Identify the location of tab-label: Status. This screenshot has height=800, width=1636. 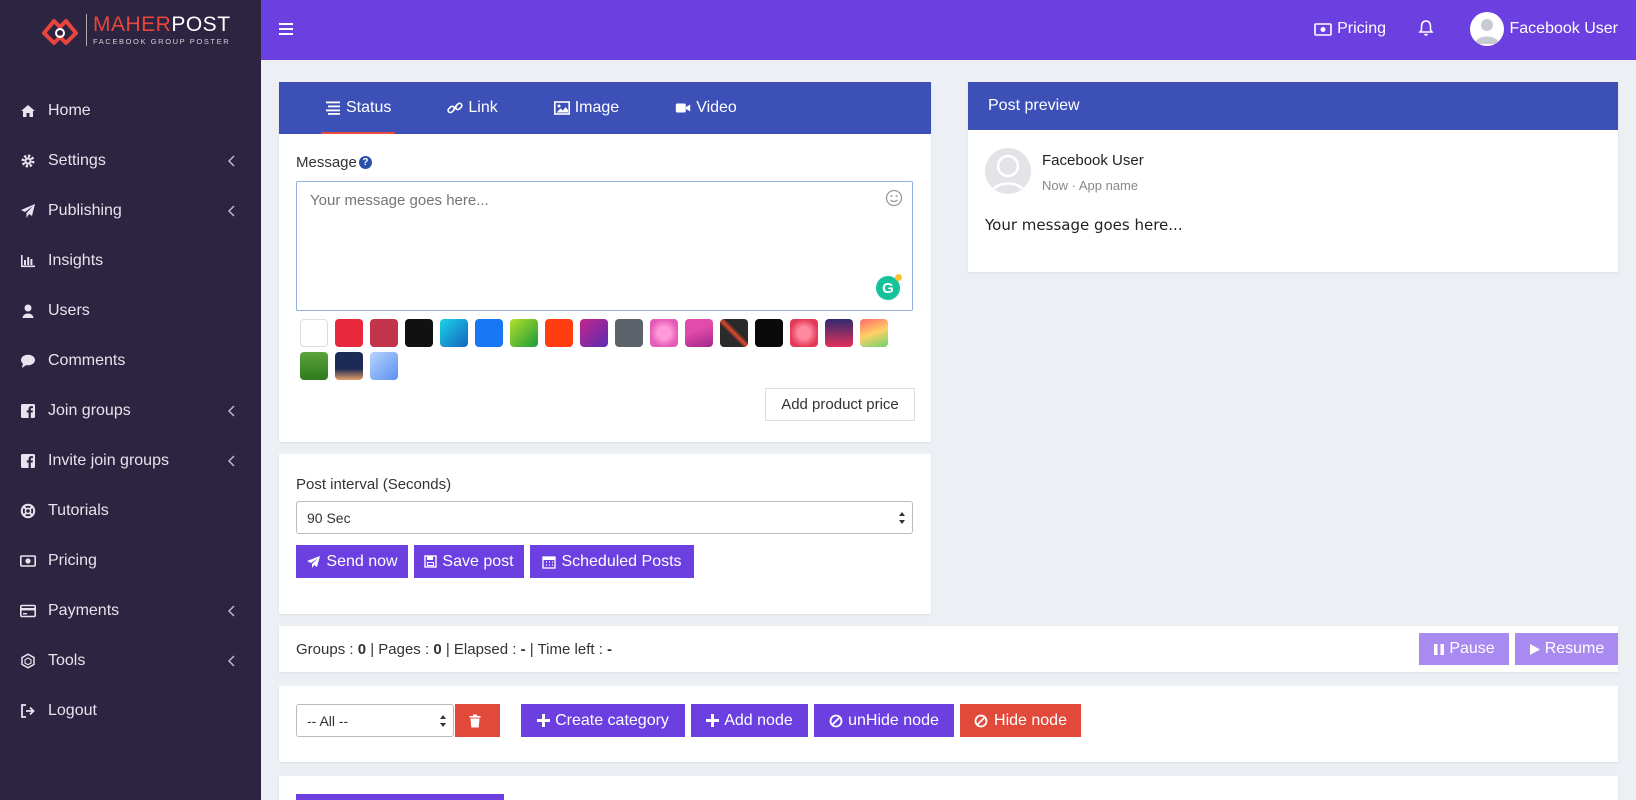
(369, 107).